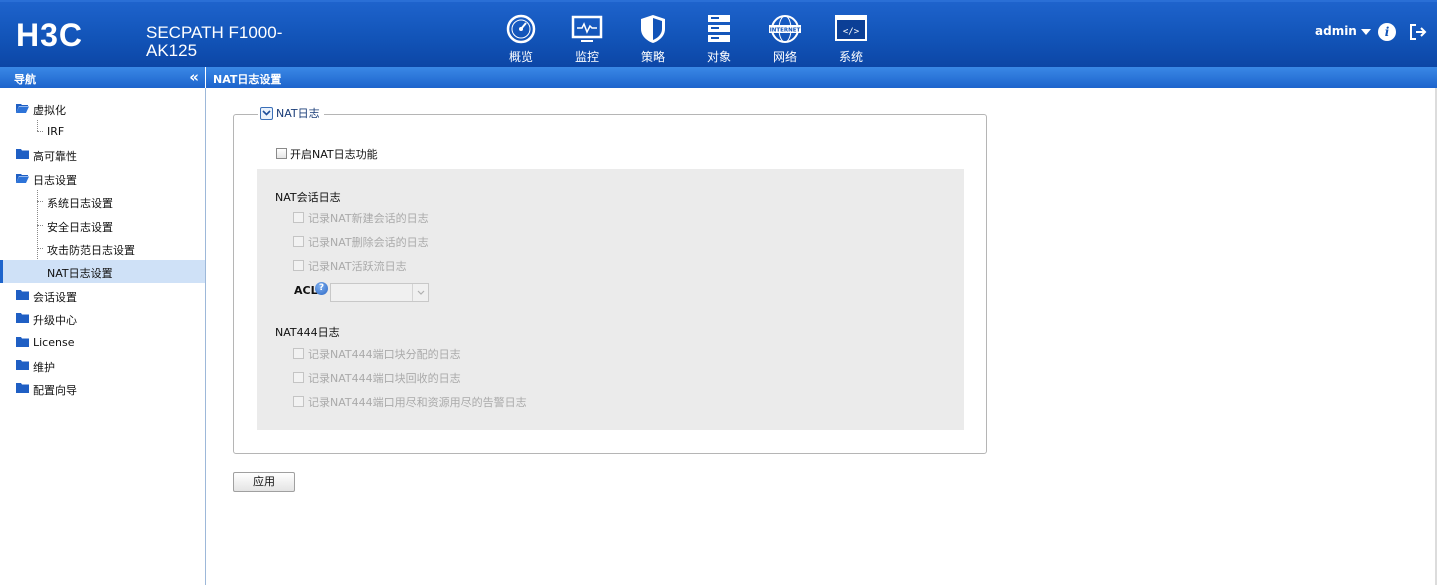  What do you see at coordinates (44, 367) in the screenshot?
I see `sidebar-item-label: 维护` at bounding box center [44, 367].